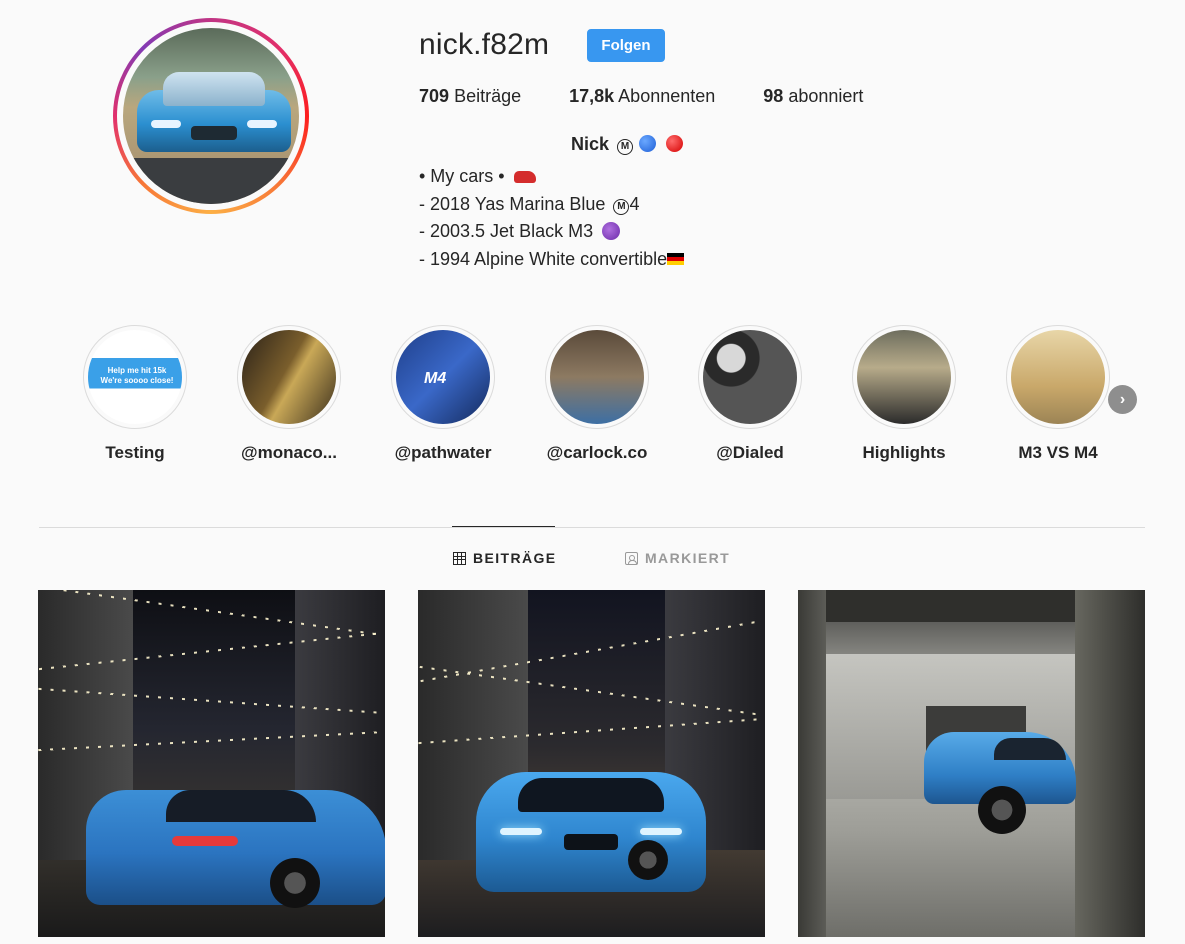  What do you see at coordinates (688, 558) in the screenshot?
I see `tab-tagged-label: MARKIERT` at bounding box center [688, 558].